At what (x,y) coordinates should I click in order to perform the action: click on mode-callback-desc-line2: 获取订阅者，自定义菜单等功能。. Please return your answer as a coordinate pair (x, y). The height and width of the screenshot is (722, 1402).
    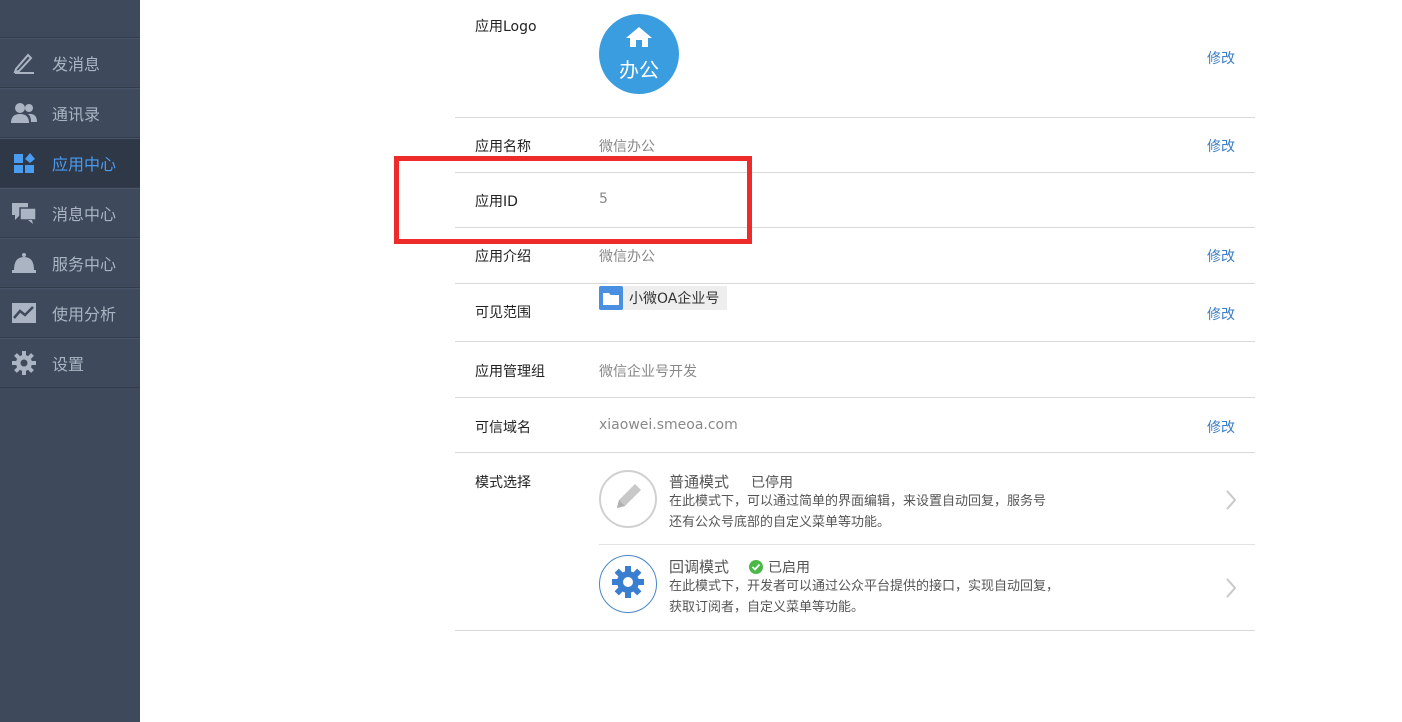
    Looking at the image, I should click on (767, 607).